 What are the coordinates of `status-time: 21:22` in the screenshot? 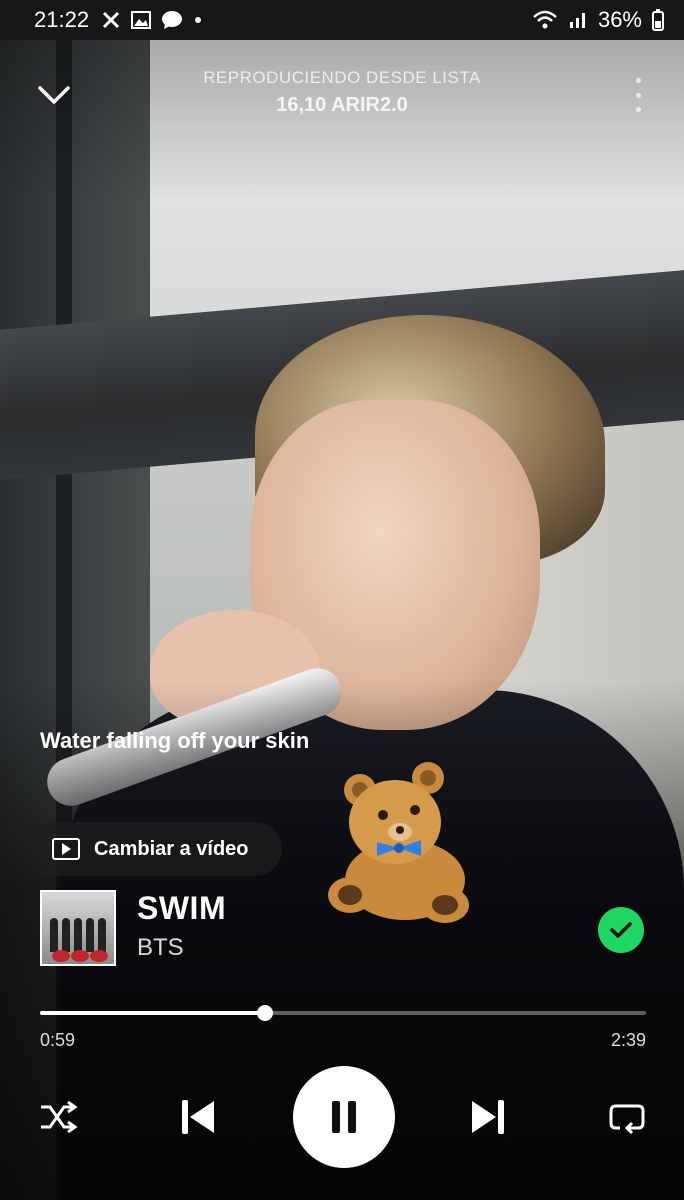 It's located at (62, 19).